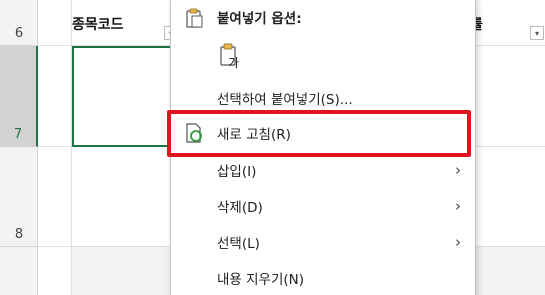 The width and height of the screenshot is (545, 295). I want to click on row-number: 6, so click(19, 33).